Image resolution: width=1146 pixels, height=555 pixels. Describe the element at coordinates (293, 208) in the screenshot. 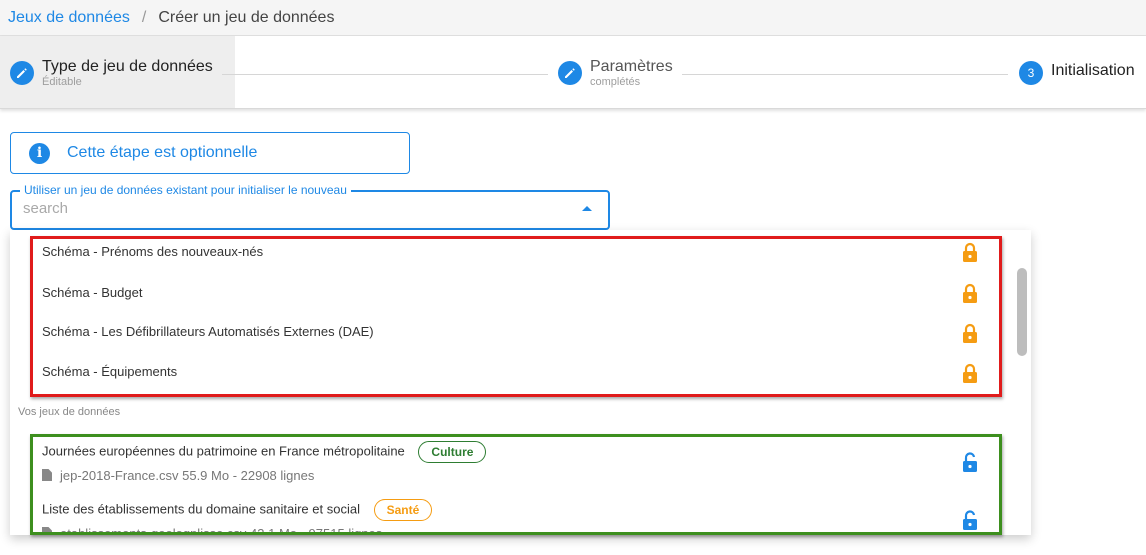

I see `search-input` at that location.